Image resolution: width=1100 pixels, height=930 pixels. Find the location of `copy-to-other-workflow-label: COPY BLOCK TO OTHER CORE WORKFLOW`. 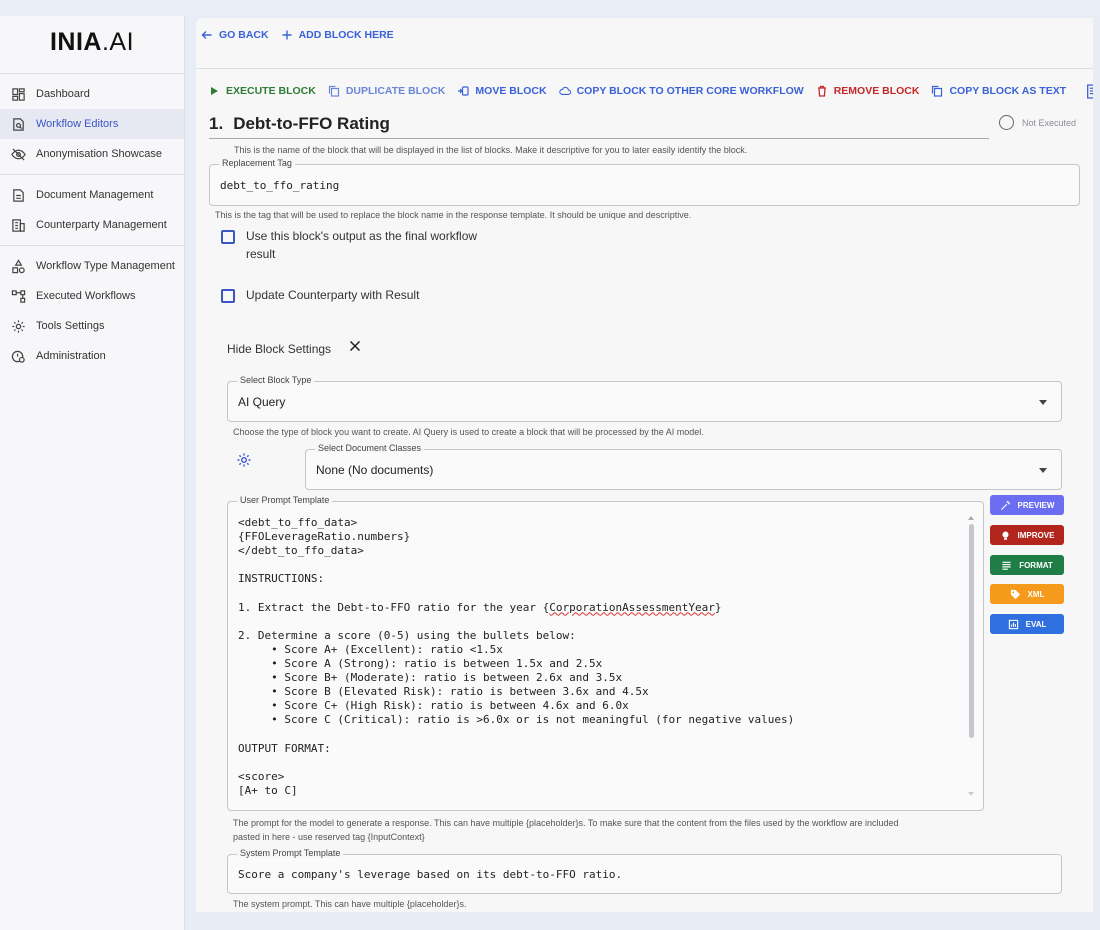

copy-to-other-workflow-label: COPY BLOCK TO OTHER CORE WORKFLOW is located at coordinates (690, 91).